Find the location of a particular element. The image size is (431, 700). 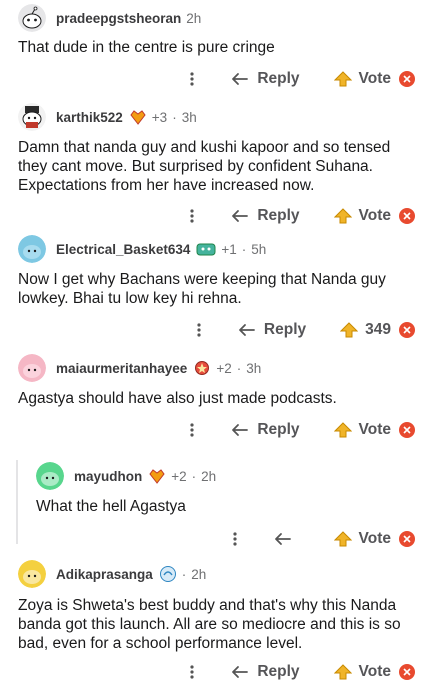

username: maiaurmeritanhayee is located at coordinates (121, 368).